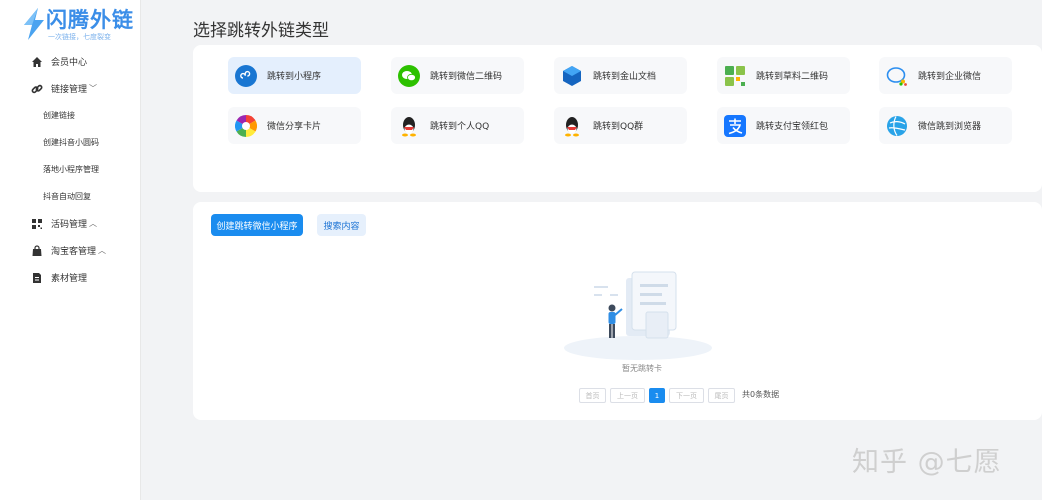 Image resolution: width=1042 pixels, height=500 pixels. What do you see at coordinates (34, 24) in the screenshot?
I see `logo-bolt-icon` at bounding box center [34, 24].